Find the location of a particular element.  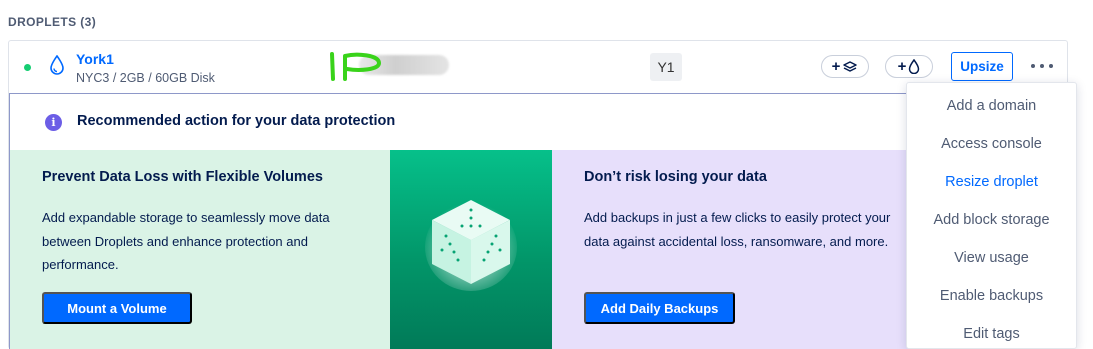

mount-volume-button: Mount a Volume is located at coordinates (117, 308).